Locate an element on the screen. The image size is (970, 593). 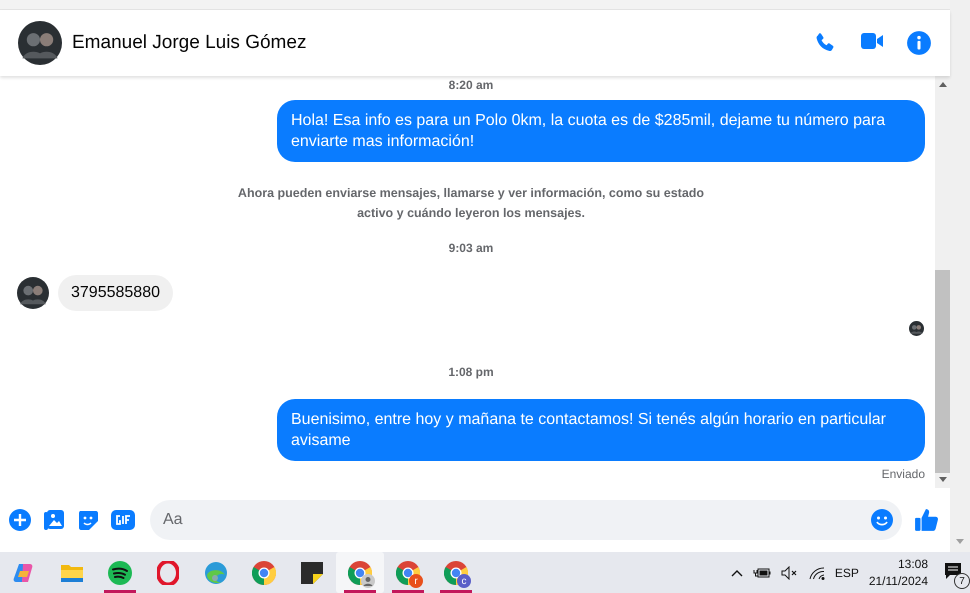
chrome-icon is located at coordinates (264, 572).